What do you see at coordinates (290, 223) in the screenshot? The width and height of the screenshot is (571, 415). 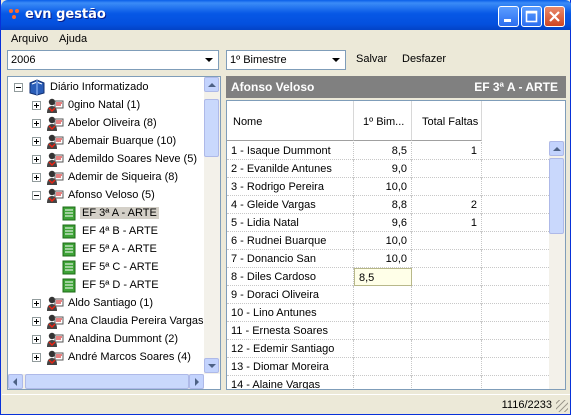 I see `student-name-cell: 5 - Lidia Natal` at bounding box center [290, 223].